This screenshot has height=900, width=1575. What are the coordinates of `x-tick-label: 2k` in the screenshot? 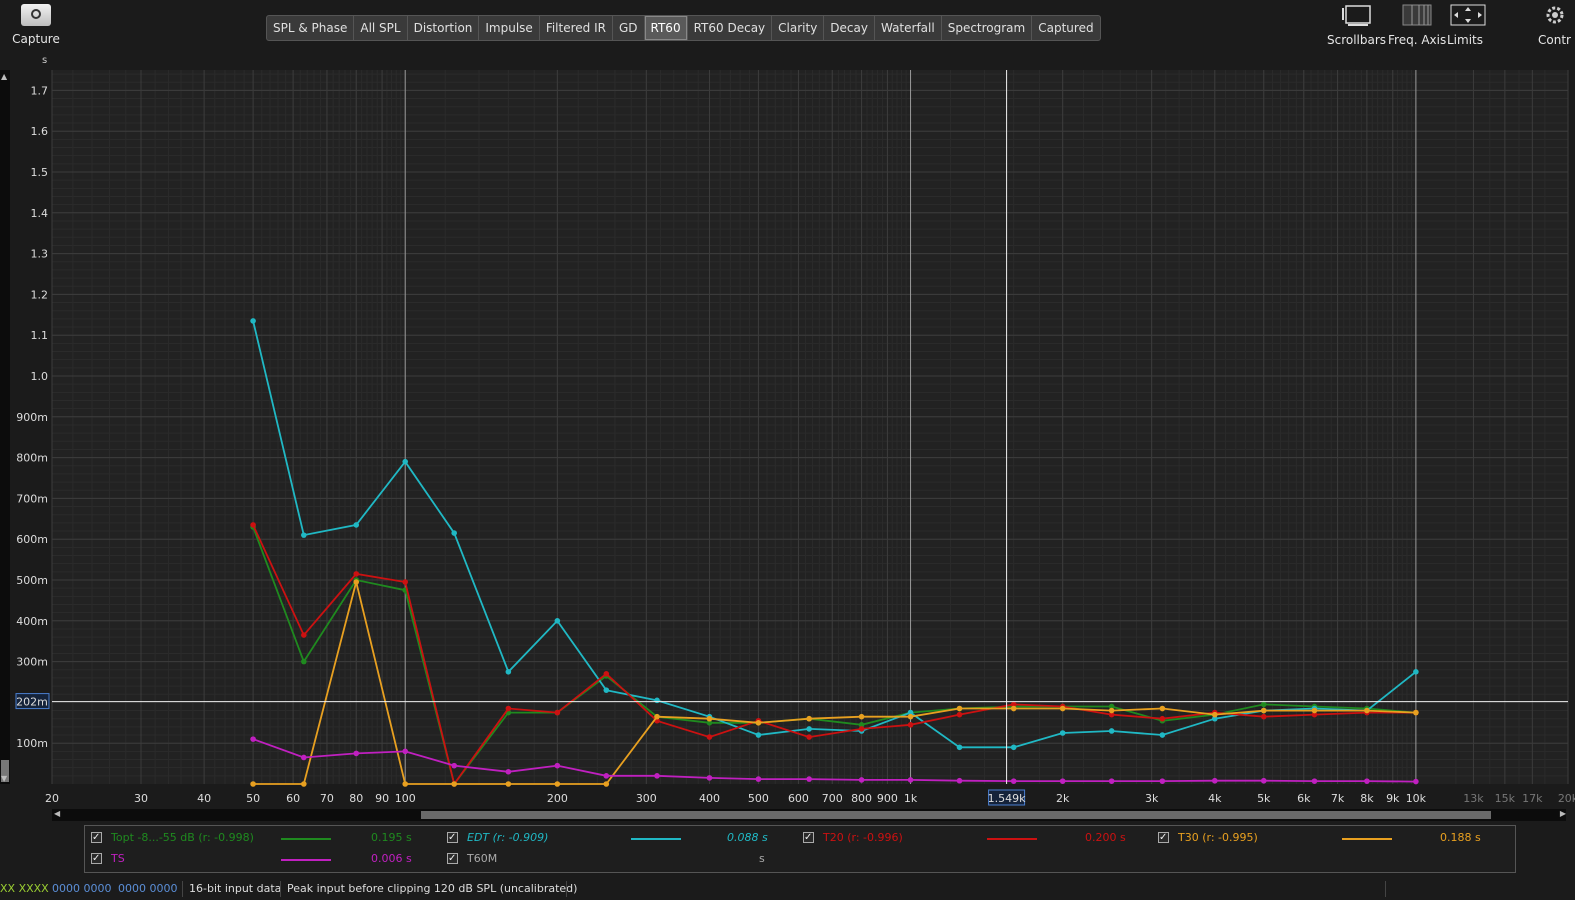 It's located at (1063, 798).